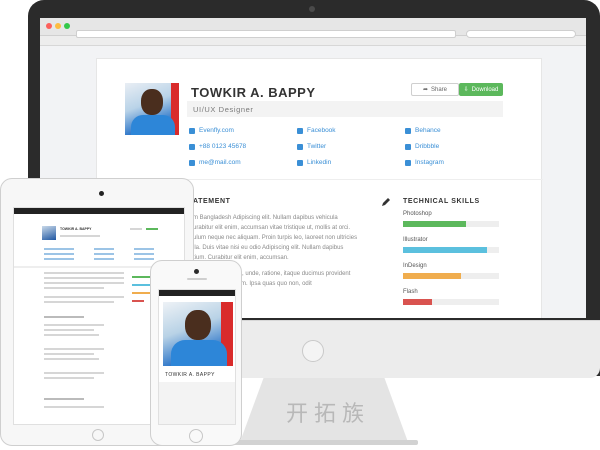 The image size is (600, 450). What do you see at coordinates (266, 34) in the screenshot?
I see `address-bar` at bounding box center [266, 34].